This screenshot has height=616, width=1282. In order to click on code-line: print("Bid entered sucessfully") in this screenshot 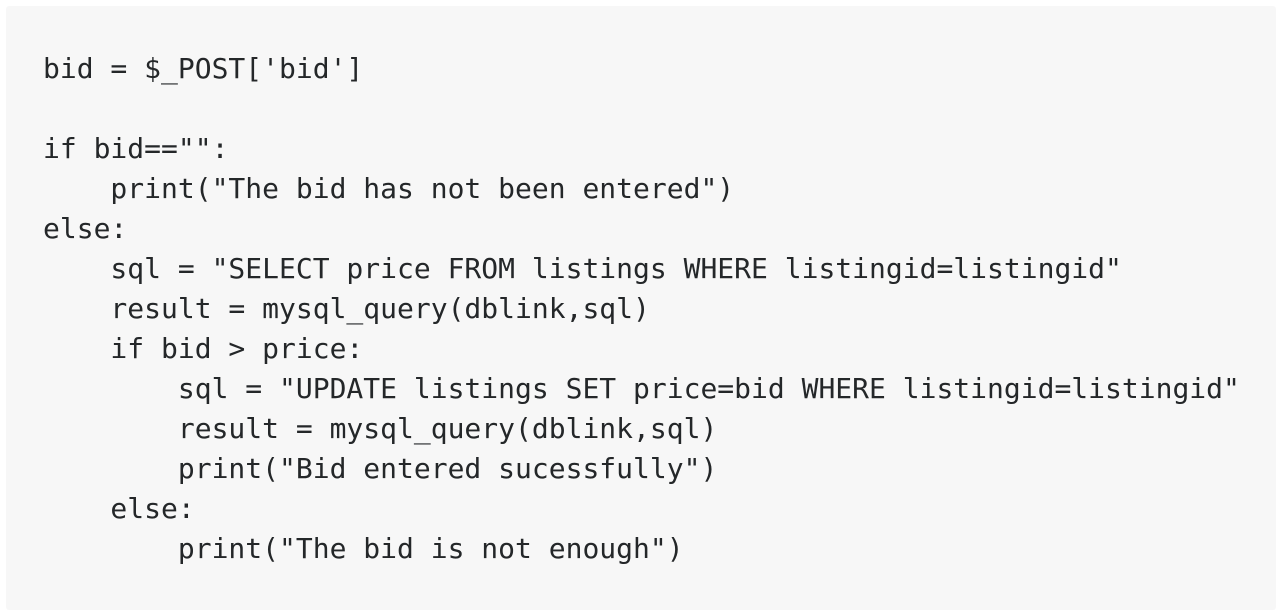, I will do `click(380, 468)`.